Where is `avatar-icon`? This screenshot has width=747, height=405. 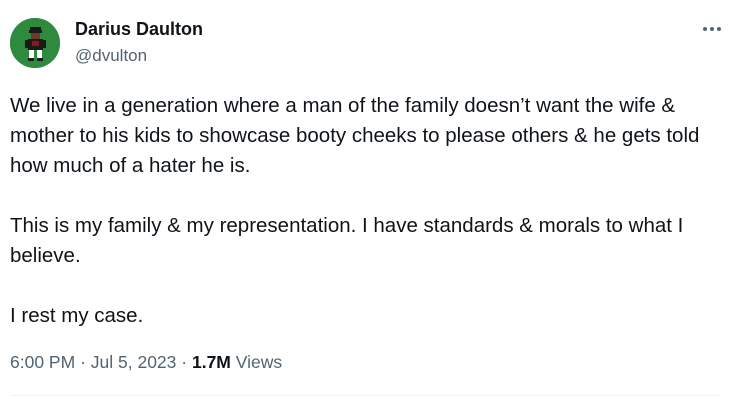 avatar-icon is located at coordinates (35, 43).